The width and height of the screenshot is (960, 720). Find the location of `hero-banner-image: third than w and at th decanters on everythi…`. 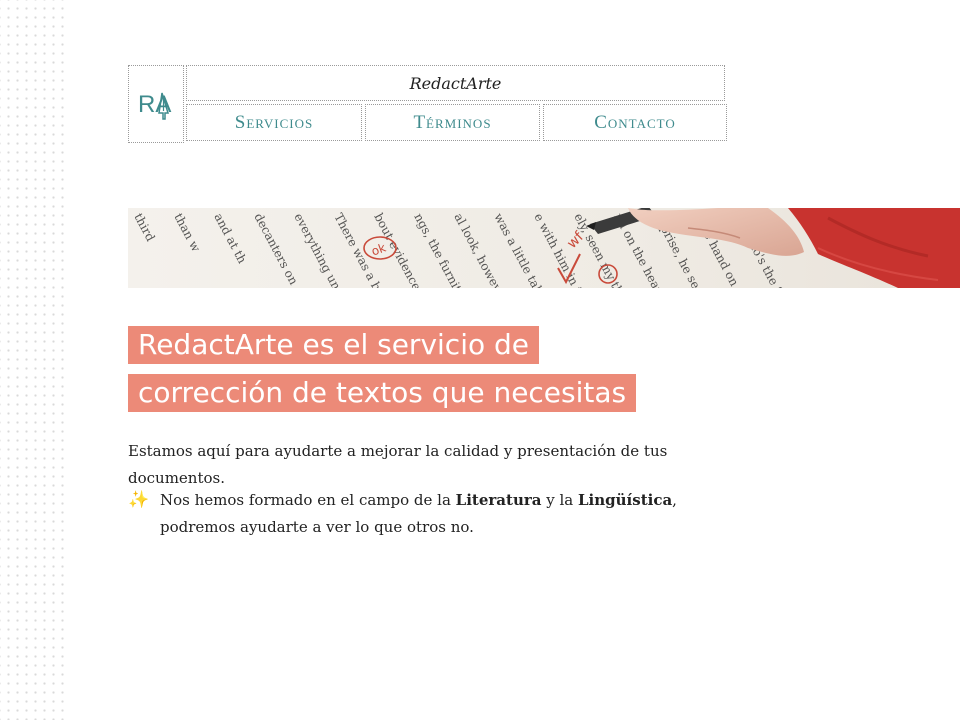

hero-banner-image: third than w and at th decanters on everythi… is located at coordinates (544, 248).